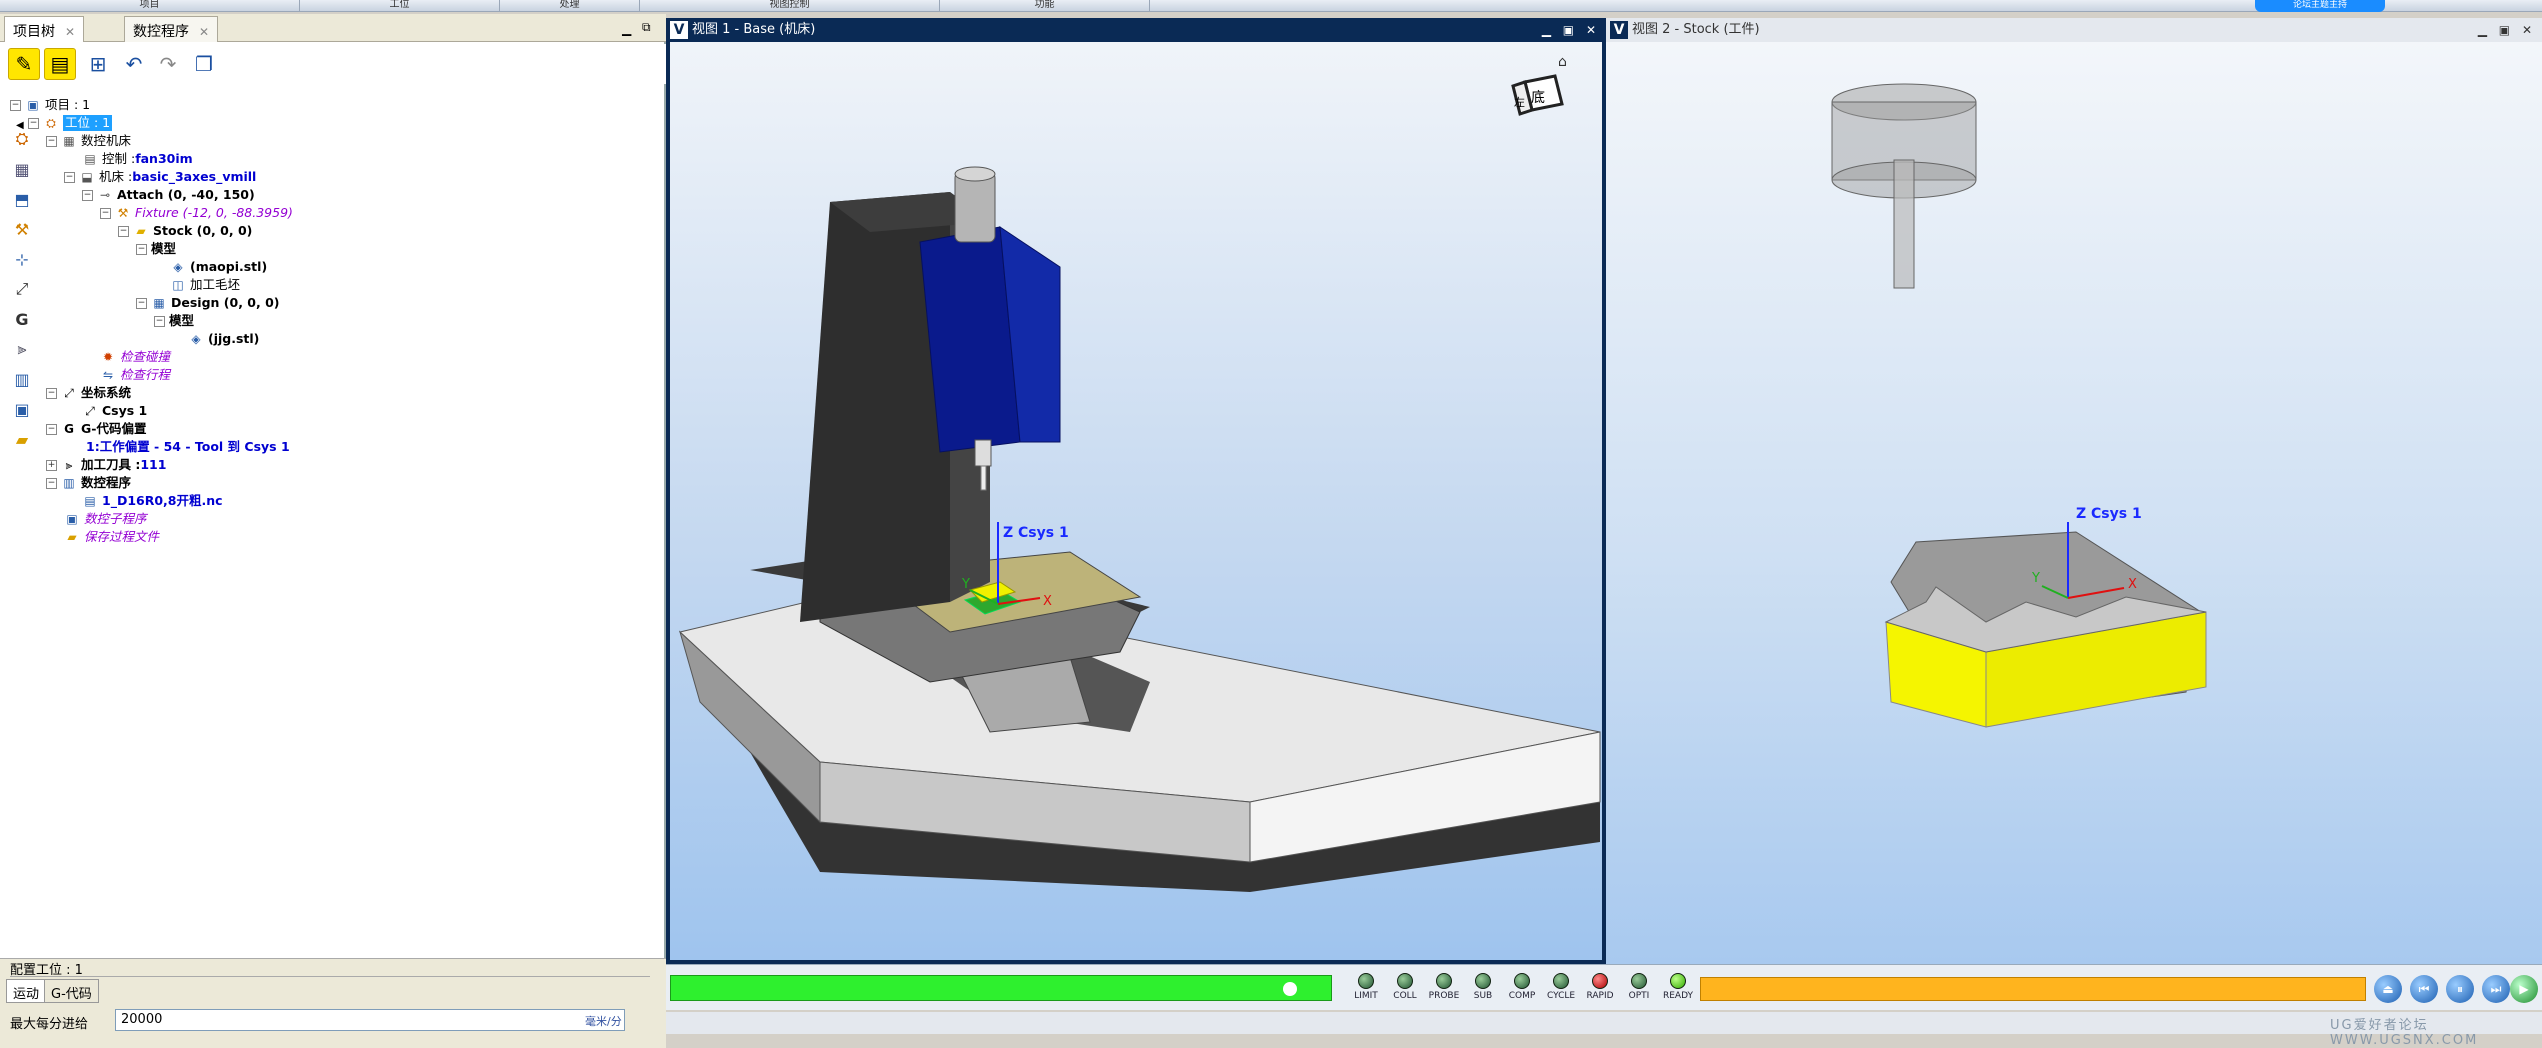  What do you see at coordinates (161, 32) in the screenshot?
I see `tab-nc-program-label: 数控程序` at bounding box center [161, 32].